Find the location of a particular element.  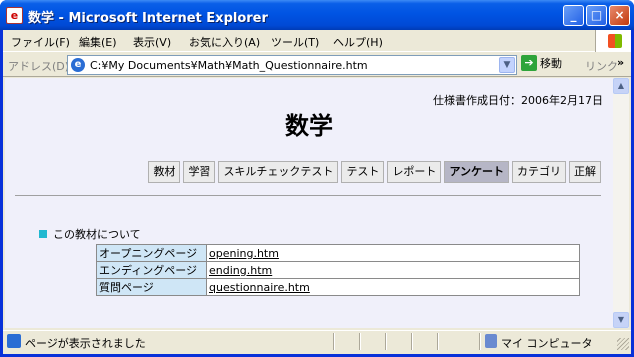

address-dropdown-button: ▼ is located at coordinates (507, 65).